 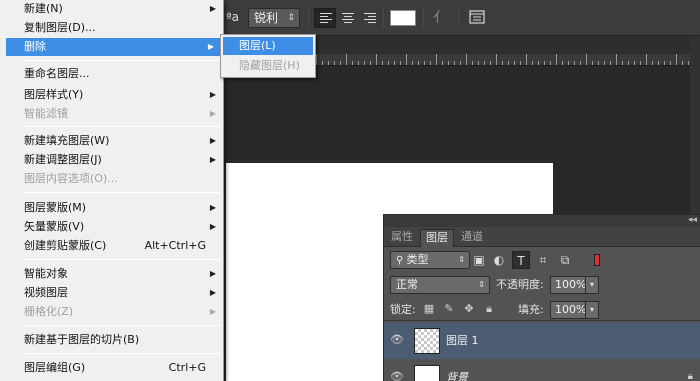 I want to click on tab-properties: 属性, so click(x=402, y=238).